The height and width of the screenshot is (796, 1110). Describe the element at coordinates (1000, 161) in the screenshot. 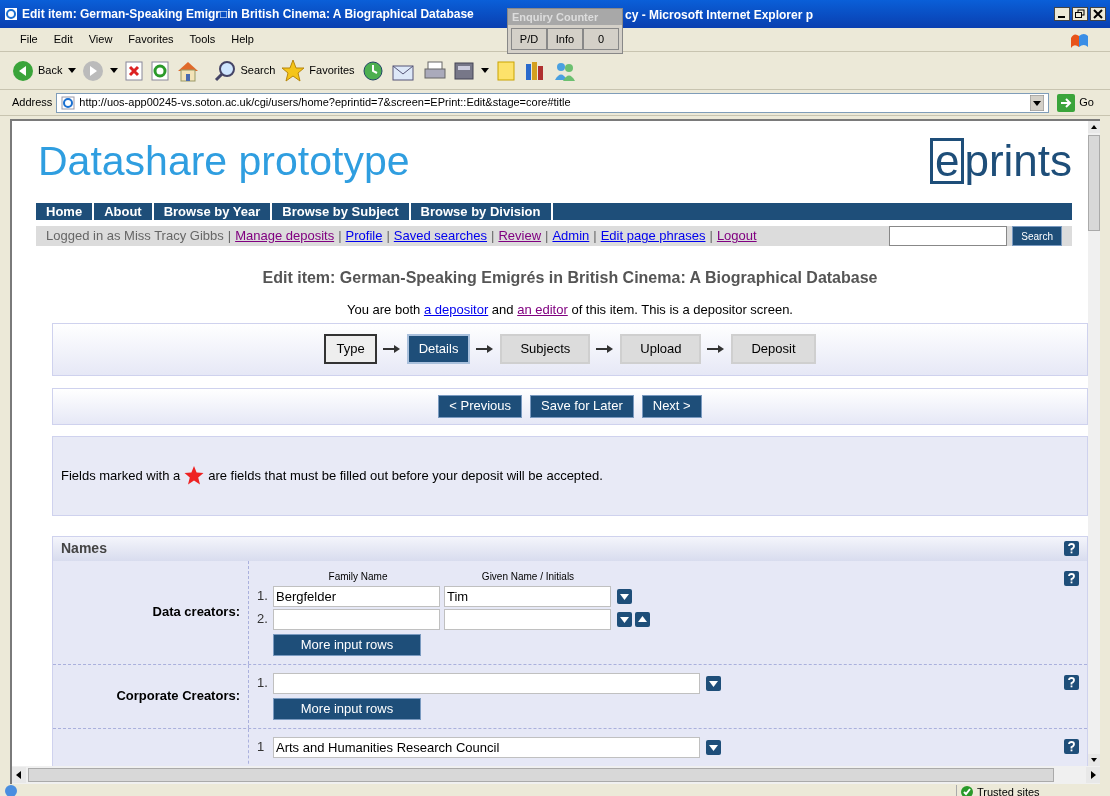

I see `logo: e prints` at that location.